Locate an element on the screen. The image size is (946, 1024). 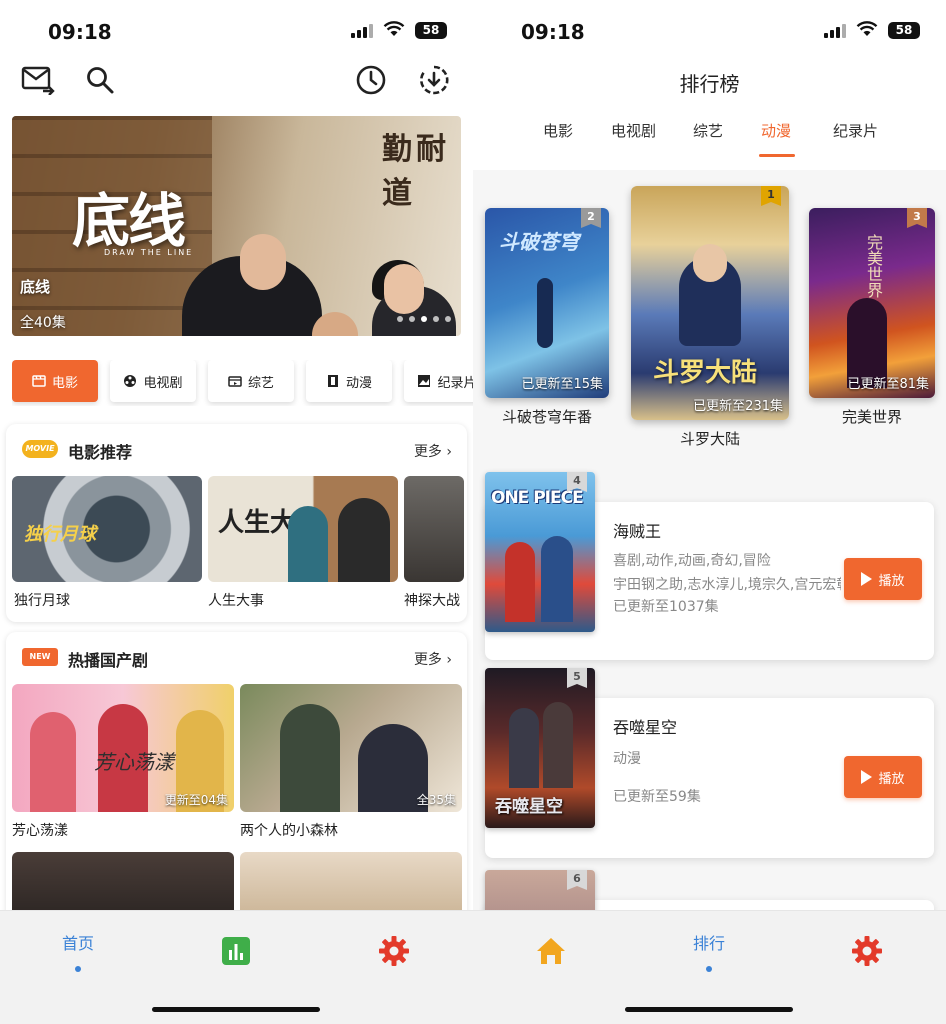
history-clock-icon is located at coordinates (371, 80).